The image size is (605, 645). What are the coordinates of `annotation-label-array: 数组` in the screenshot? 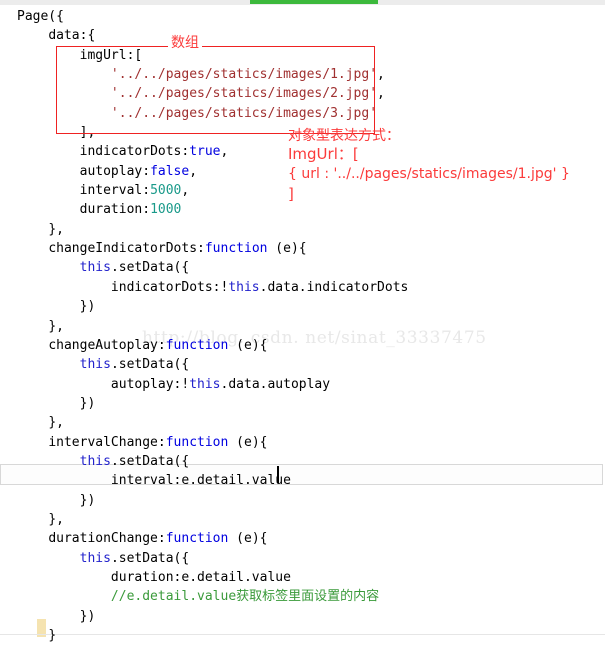 It's located at (185, 43).